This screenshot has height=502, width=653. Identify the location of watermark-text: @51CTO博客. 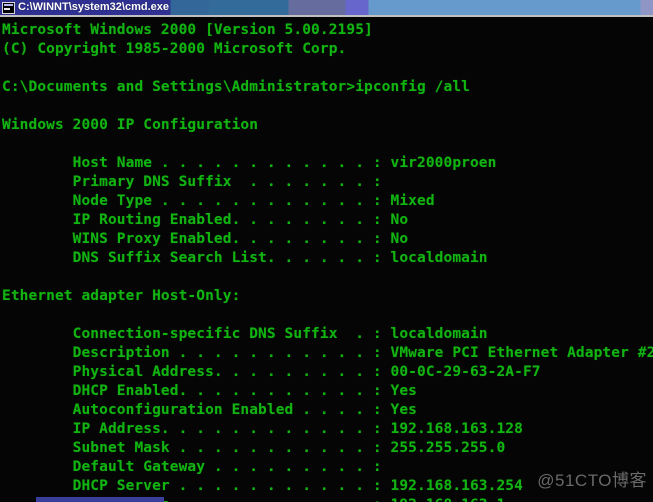
(592, 480).